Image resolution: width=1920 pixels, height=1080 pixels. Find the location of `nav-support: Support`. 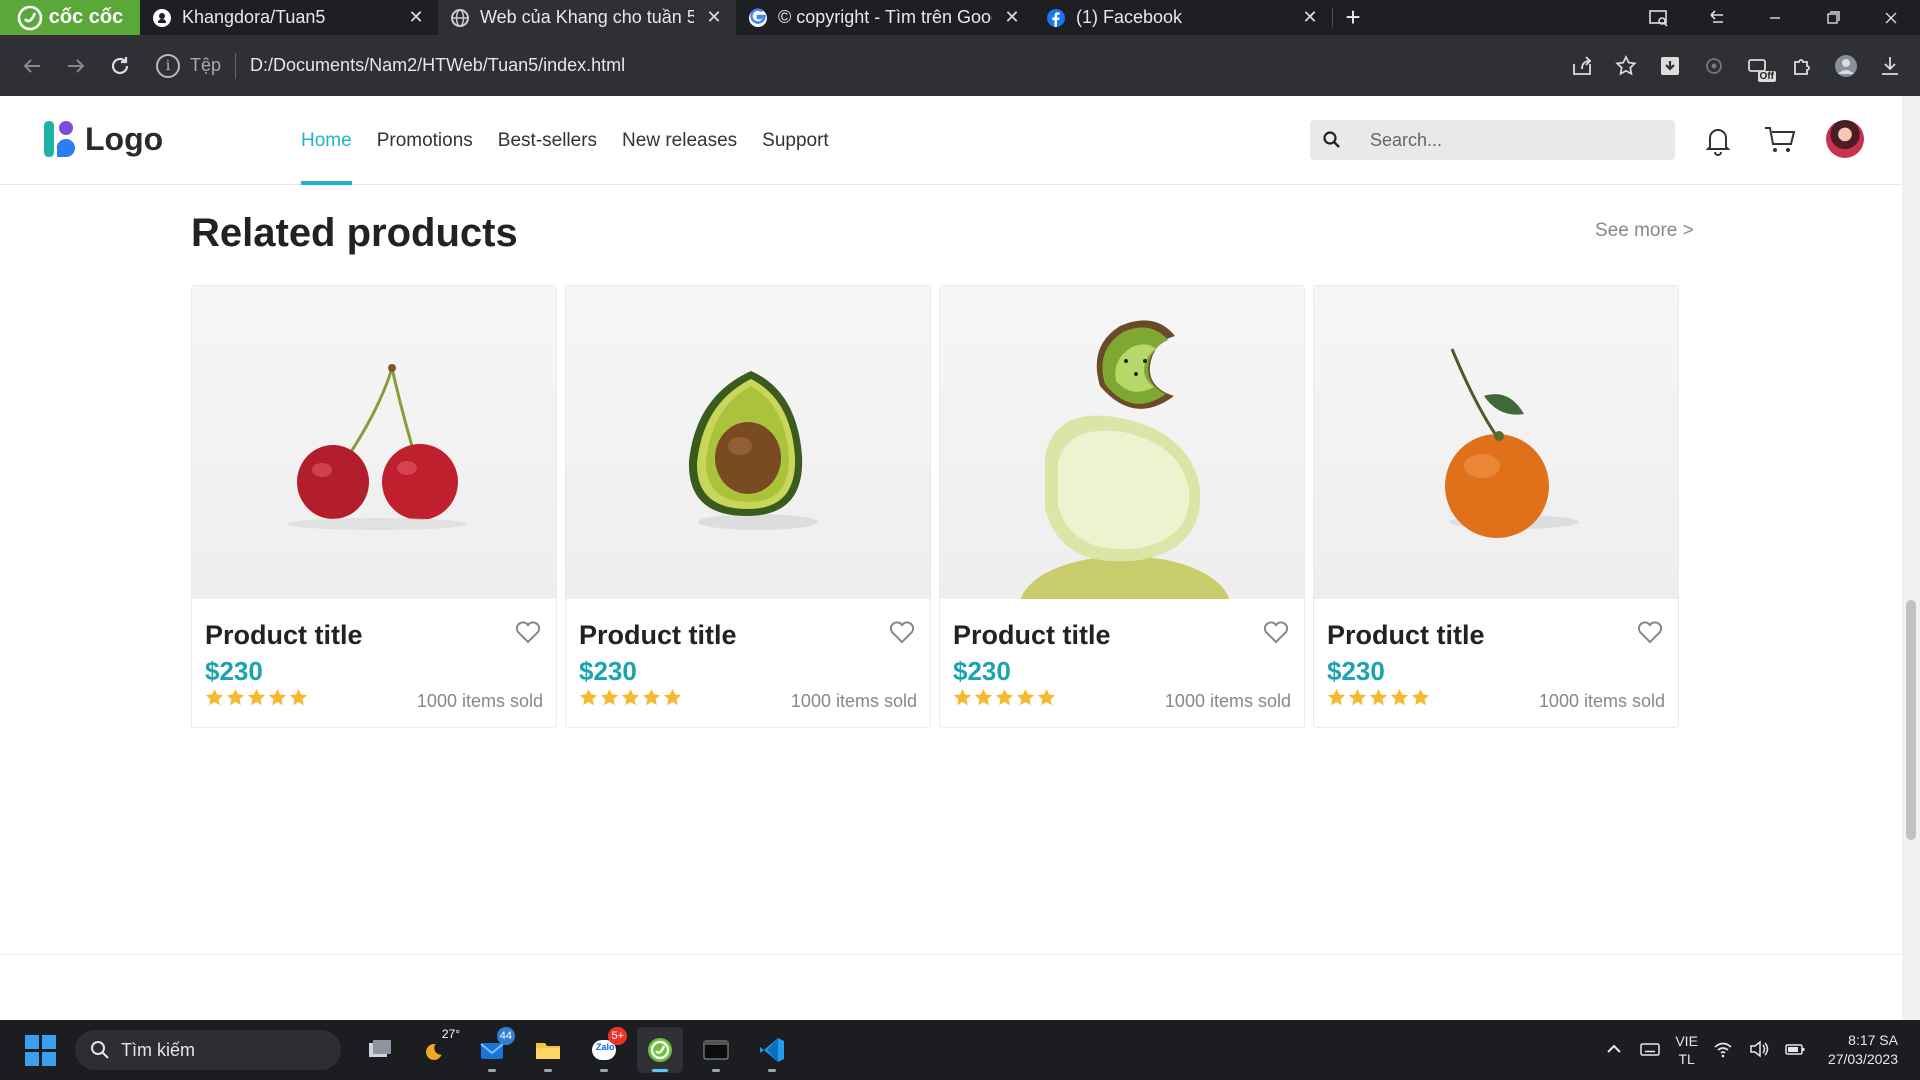

nav-support: Support is located at coordinates (795, 140).